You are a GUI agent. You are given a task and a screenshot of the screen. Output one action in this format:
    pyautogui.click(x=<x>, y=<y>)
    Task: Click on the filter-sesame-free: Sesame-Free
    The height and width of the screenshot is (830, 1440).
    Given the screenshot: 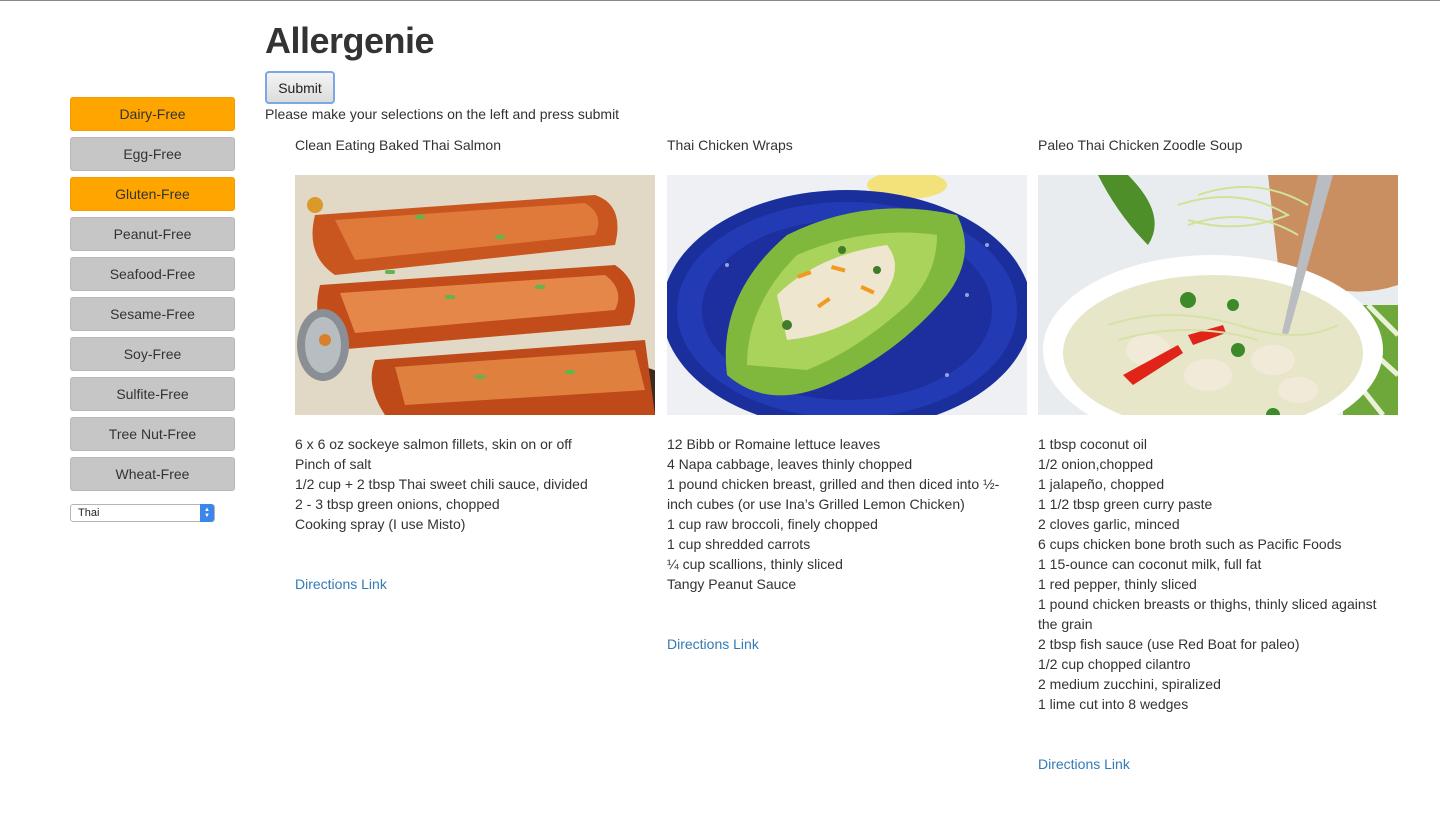 What is the action you would take?
    pyautogui.click(x=152, y=314)
    